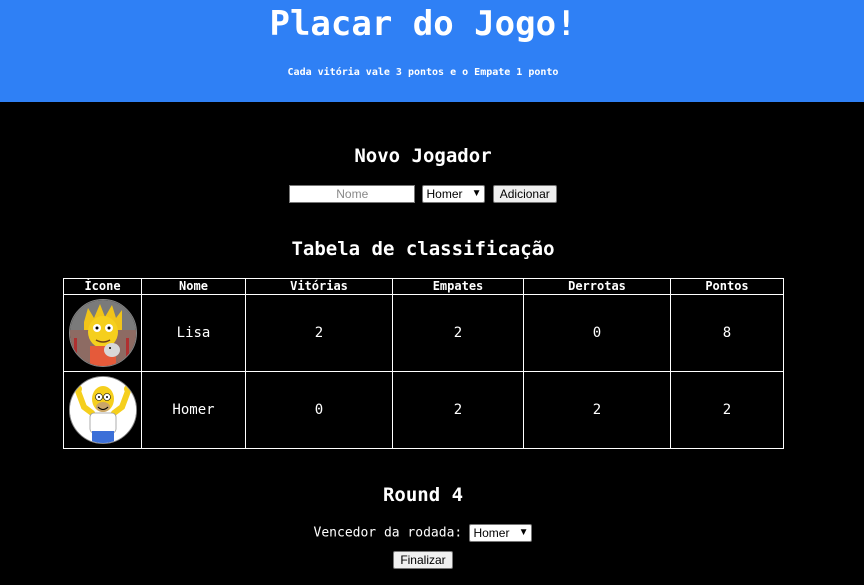 This screenshot has height=585, width=864. Describe the element at coordinates (491, 533) in the screenshot. I see `round-winner-value: Homer` at that location.